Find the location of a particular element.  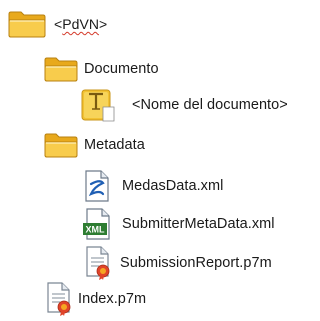

root-folder-label: <PdVN> is located at coordinates (81, 24).